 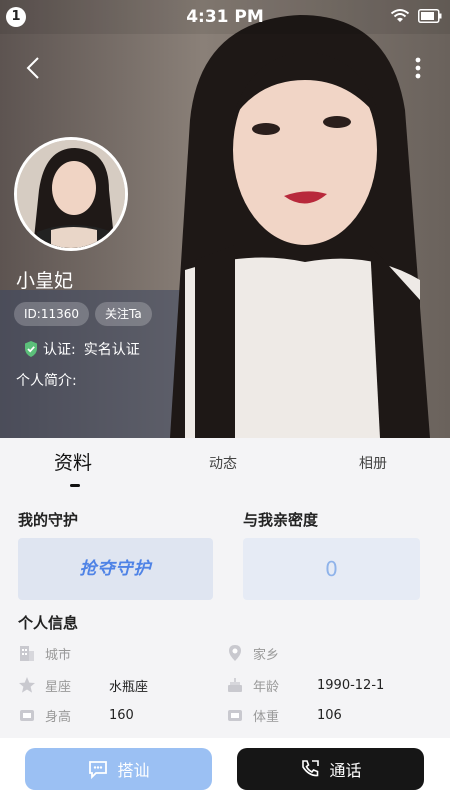 What do you see at coordinates (58, 655) in the screenshot?
I see `info-label-city: 城市` at bounding box center [58, 655].